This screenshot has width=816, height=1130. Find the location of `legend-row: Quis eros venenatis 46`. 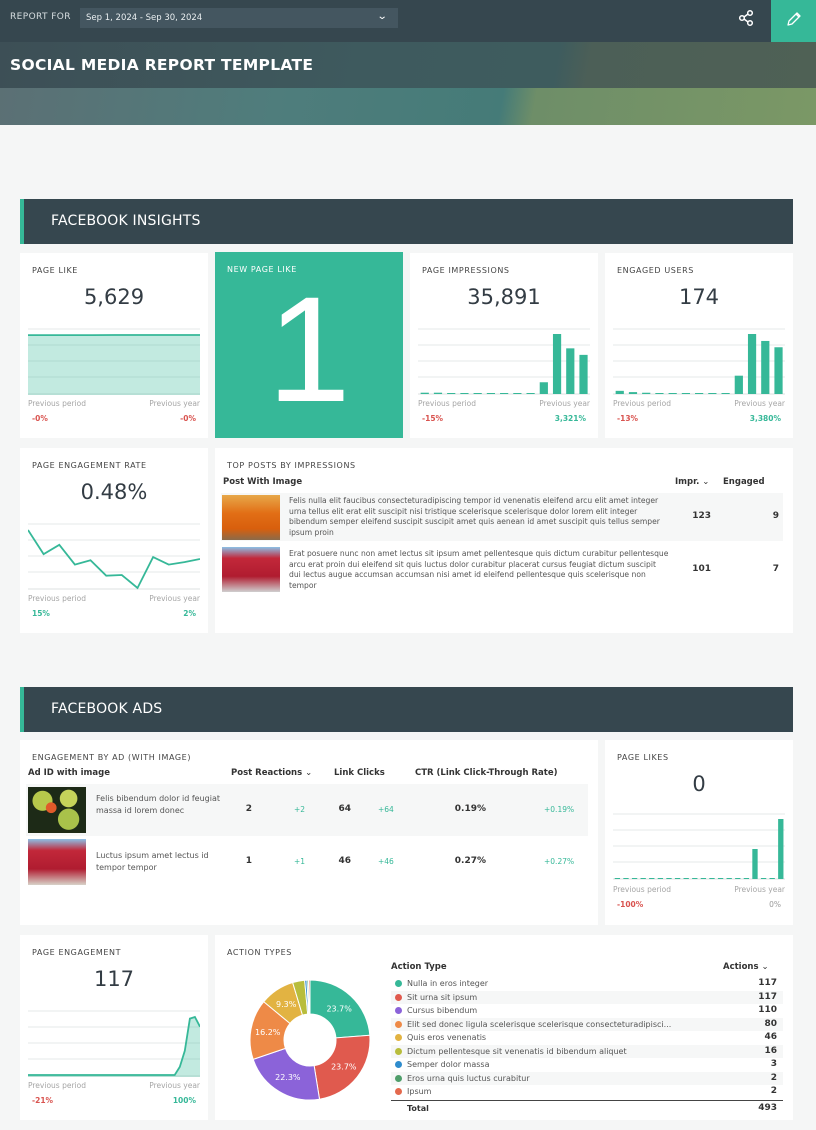

legend-row: Quis eros venenatis 46 is located at coordinates (587, 1038).